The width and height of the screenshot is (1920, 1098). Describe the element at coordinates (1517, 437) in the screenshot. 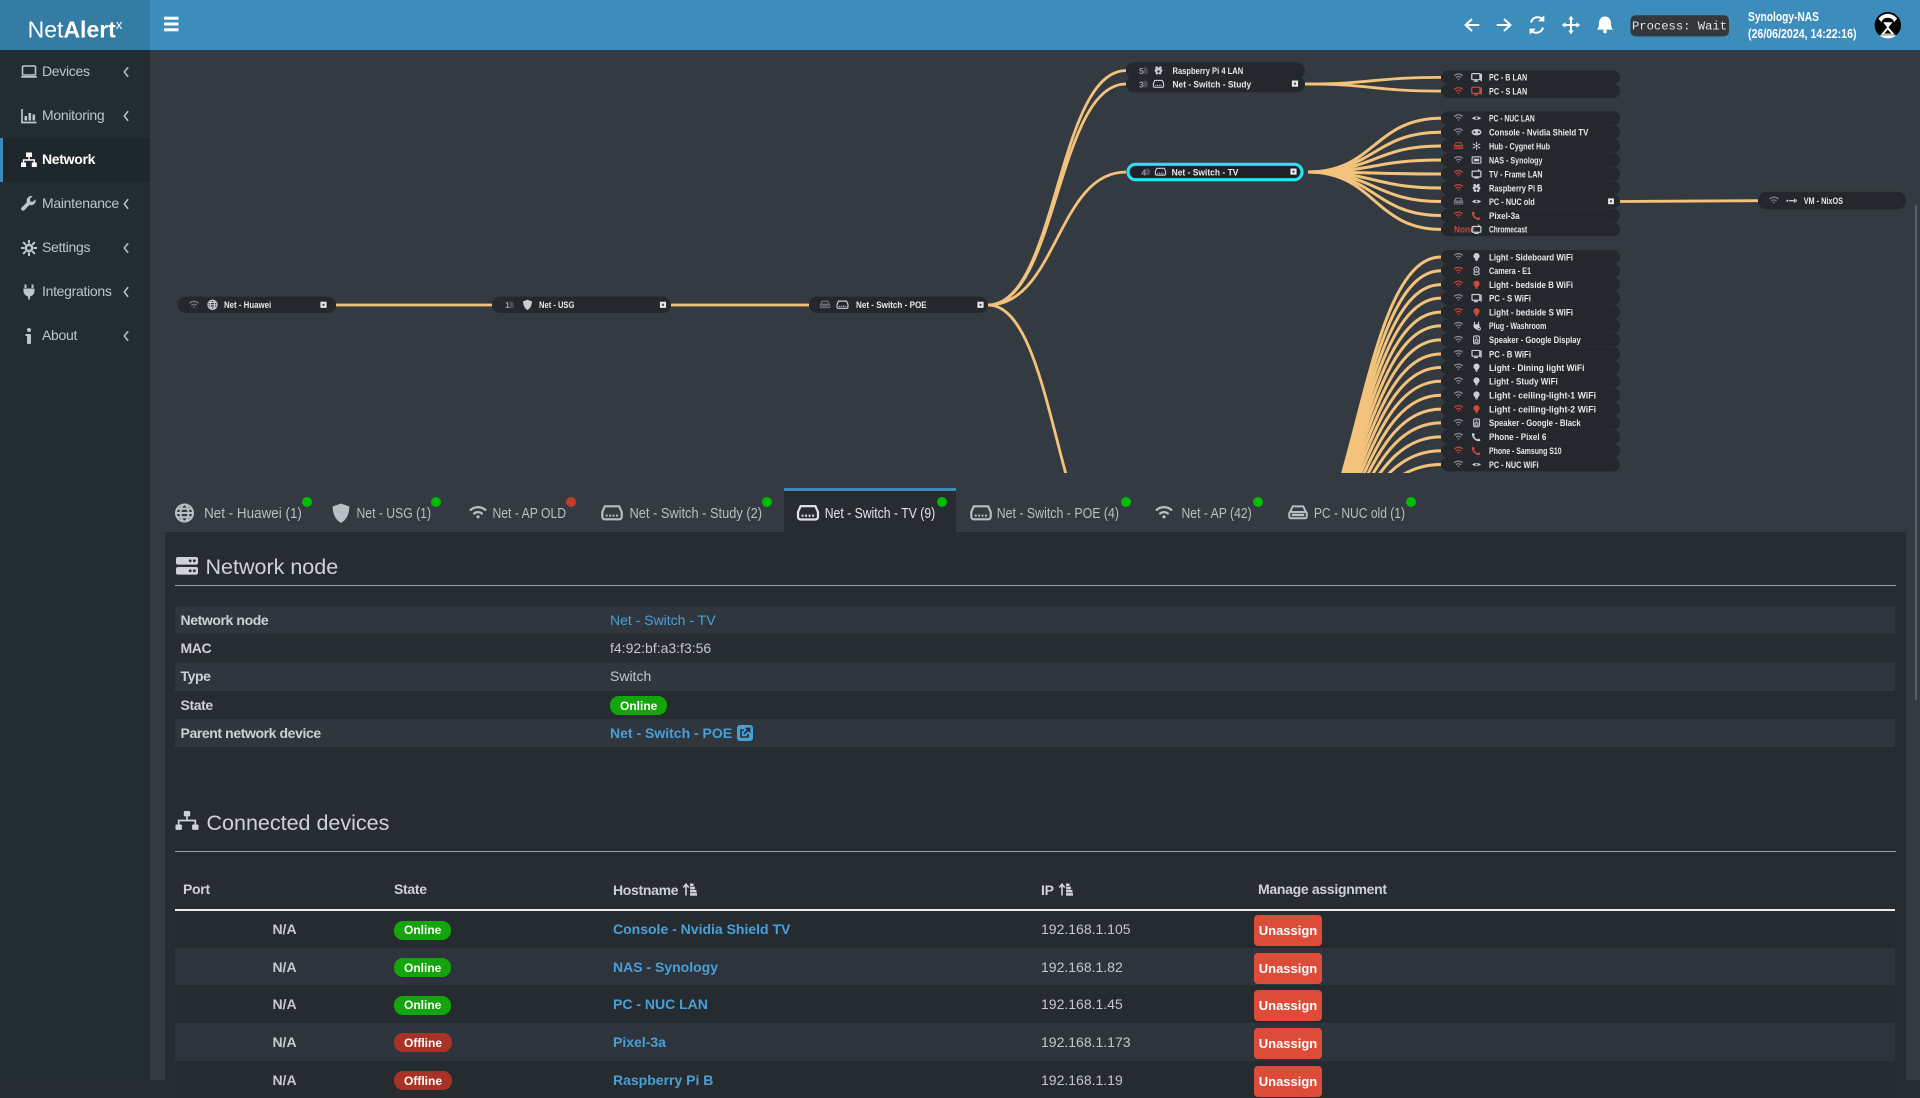

I see `svg-text: Phone - Pixel 6` at that location.